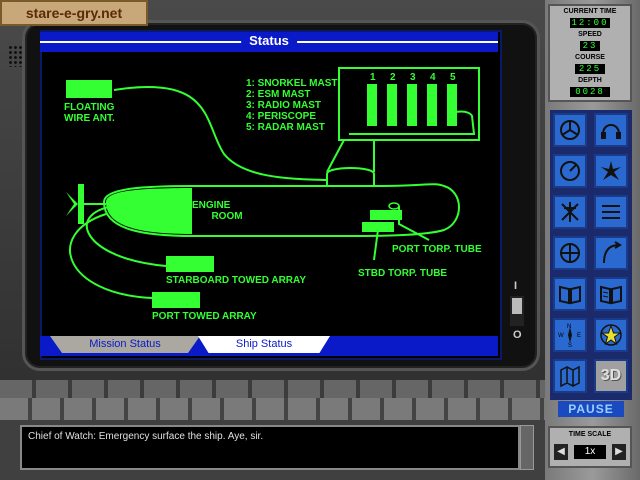 This screenshot has width=640, height=480. What do you see at coordinates (527, 447) in the screenshot?
I see `message-scrollbar` at bounding box center [527, 447].